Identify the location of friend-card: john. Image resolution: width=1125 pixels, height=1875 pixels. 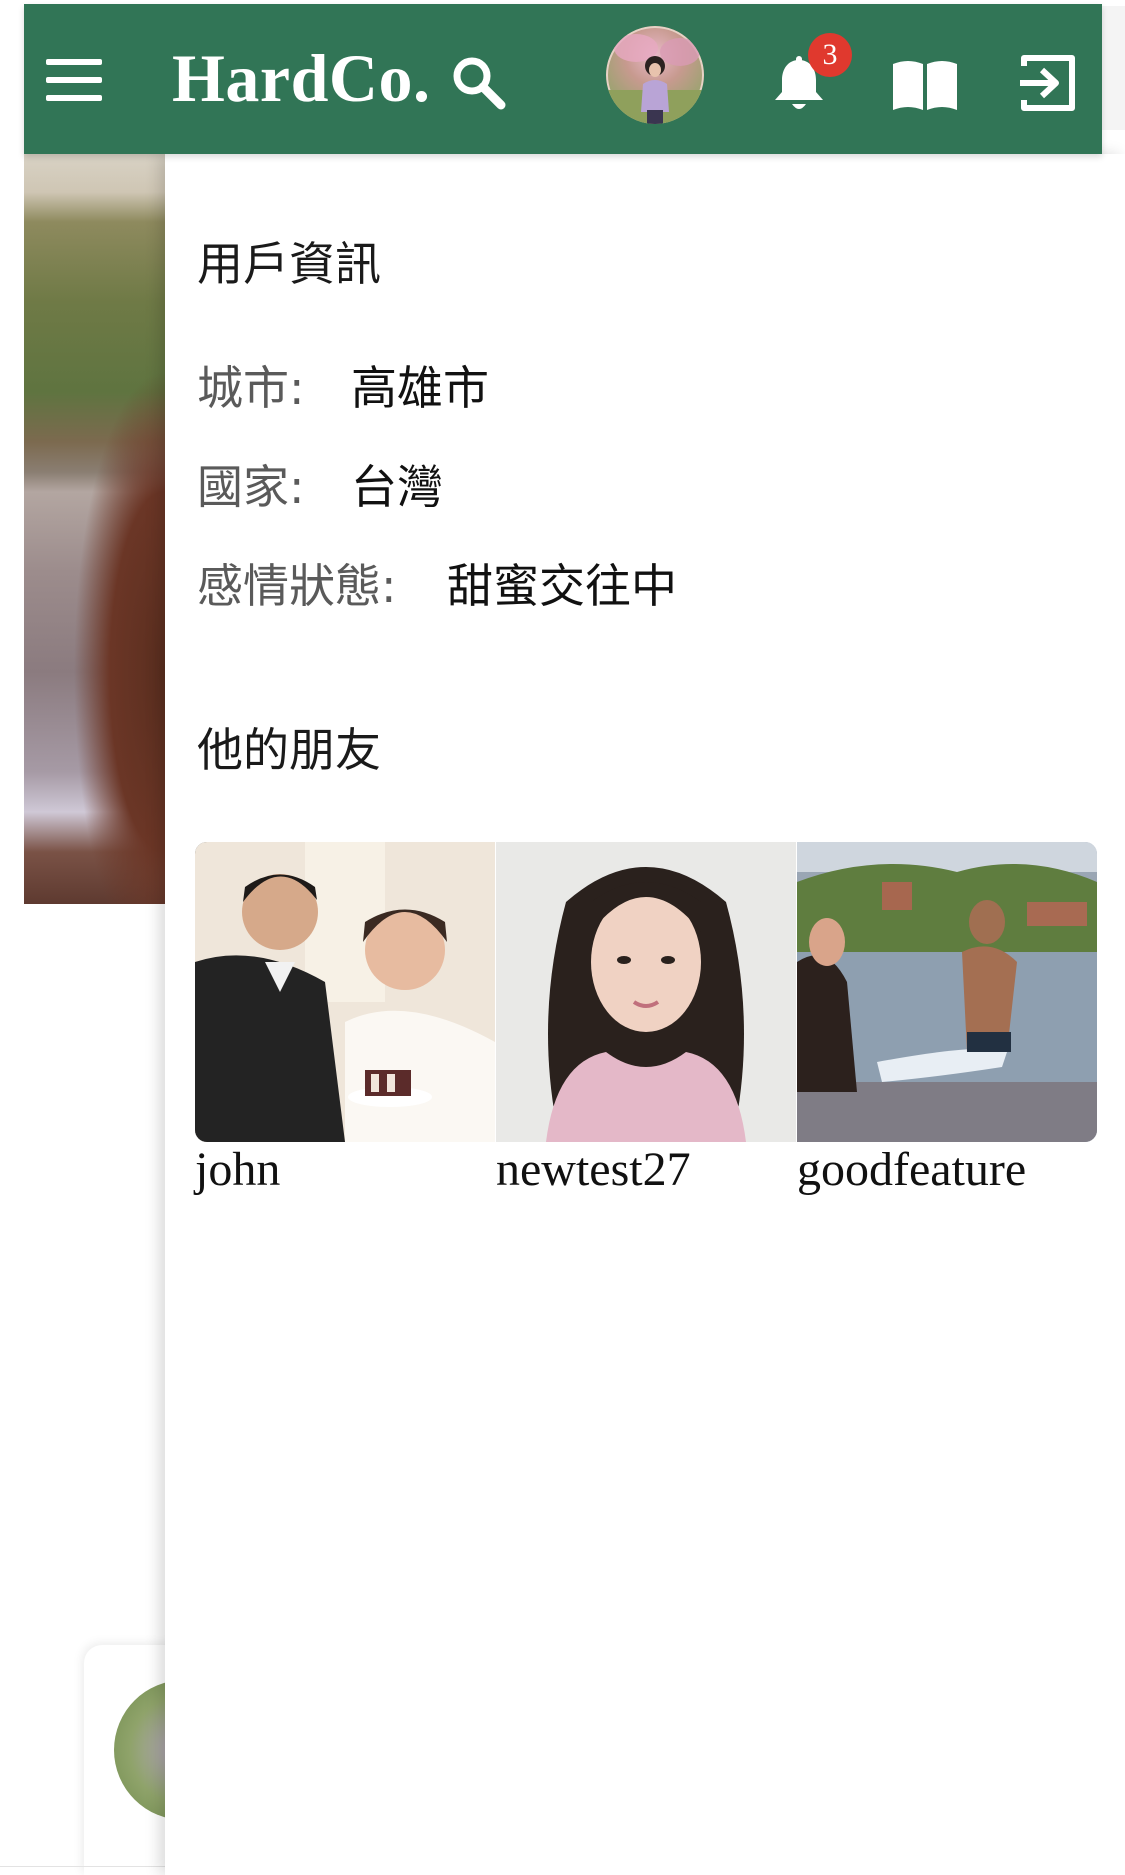
(345, 1027).